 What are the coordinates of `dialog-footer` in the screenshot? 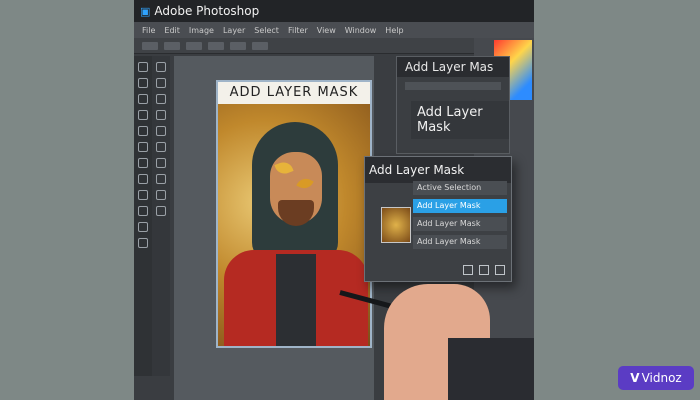 It's located at (484, 270).